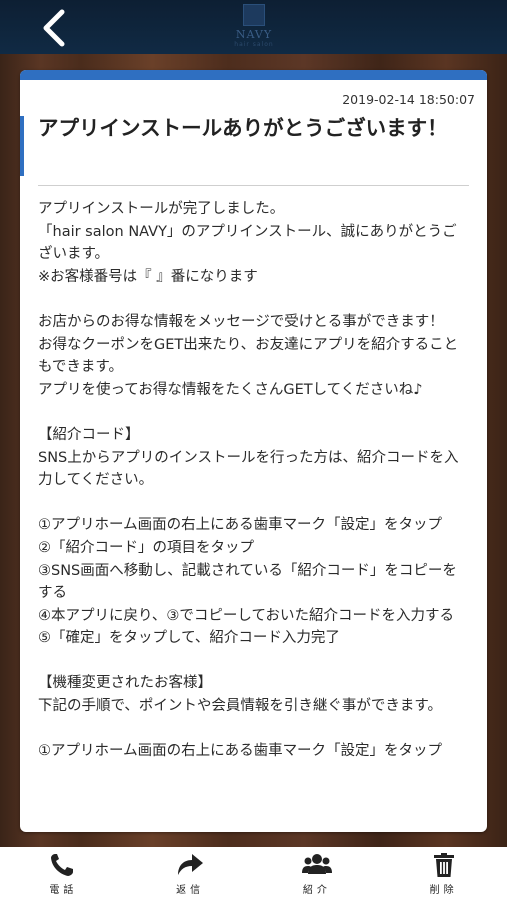 This screenshot has width=507, height=900. What do you see at coordinates (243, 128) in the screenshot?
I see `message-title: アプリインストールありがとうございます！` at bounding box center [243, 128].